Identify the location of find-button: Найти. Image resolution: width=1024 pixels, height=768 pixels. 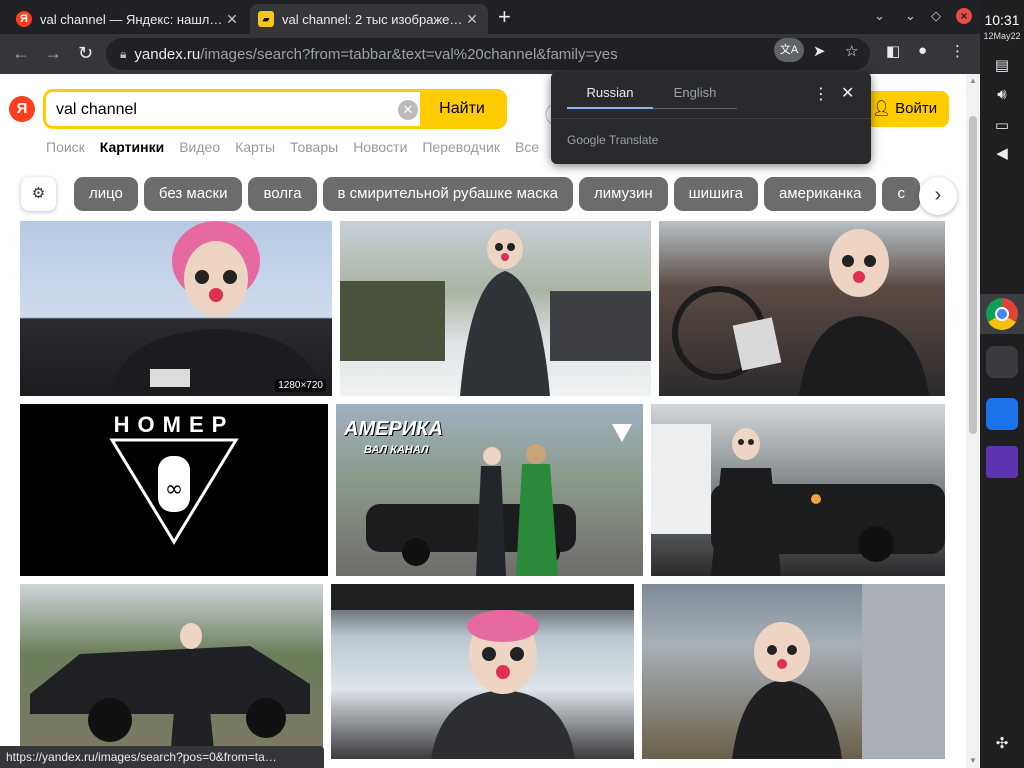
(462, 109).